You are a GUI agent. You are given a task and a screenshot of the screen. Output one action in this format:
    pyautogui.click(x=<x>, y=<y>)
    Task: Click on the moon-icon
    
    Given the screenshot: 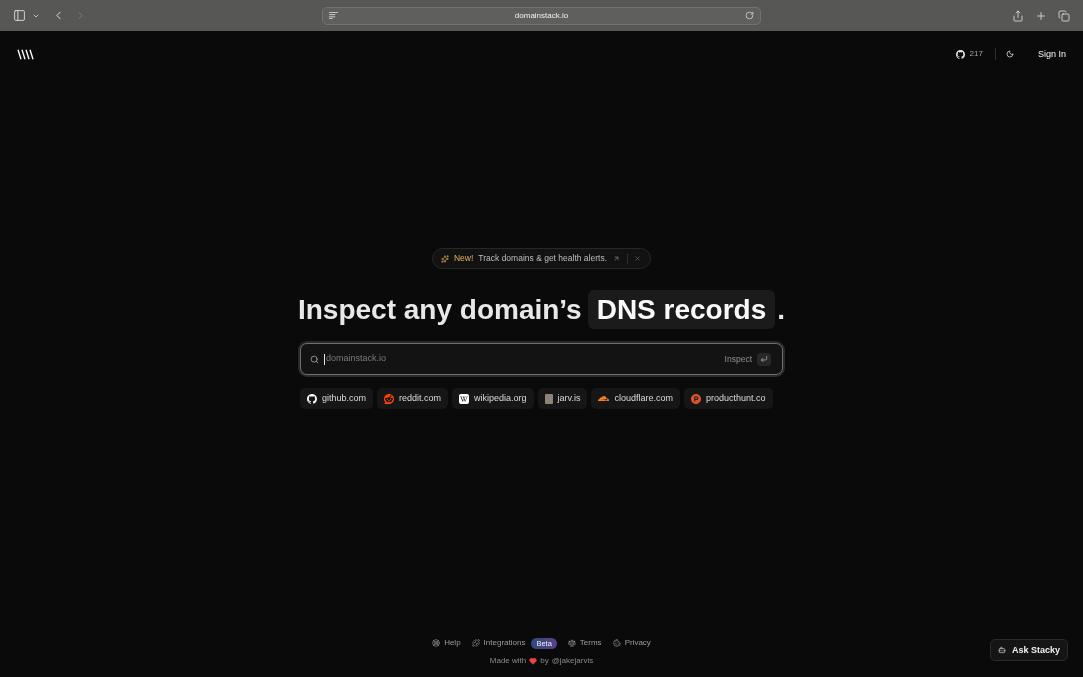 What is the action you would take?
    pyautogui.click(x=1009, y=54)
    